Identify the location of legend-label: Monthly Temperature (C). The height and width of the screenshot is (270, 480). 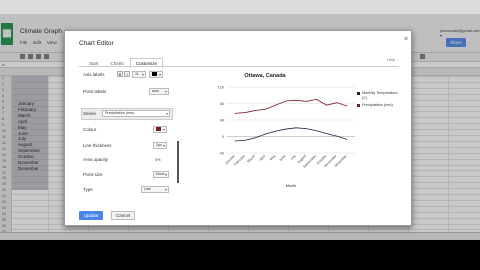
(380, 95).